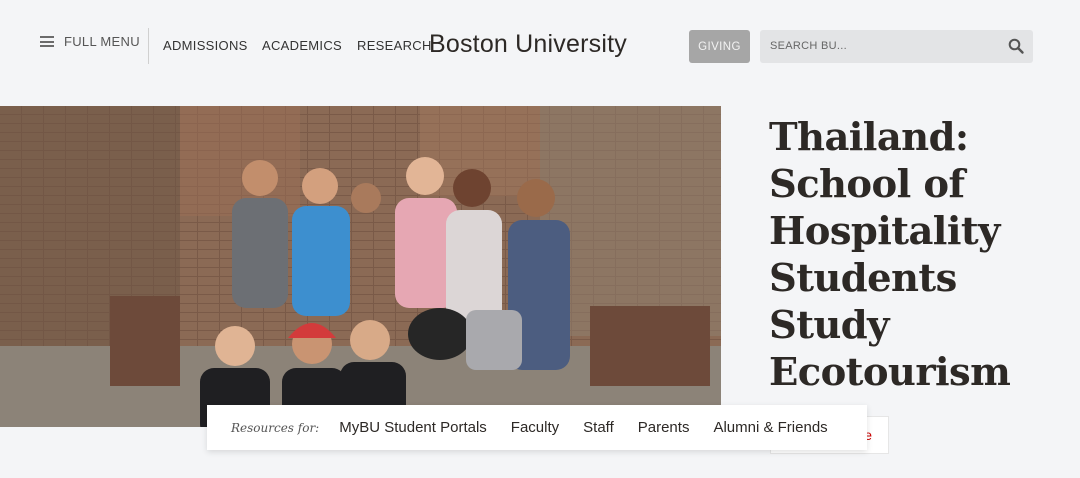  What do you see at coordinates (664, 427) in the screenshot?
I see `resource-link-parents: Parents` at bounding box center [664, 427].